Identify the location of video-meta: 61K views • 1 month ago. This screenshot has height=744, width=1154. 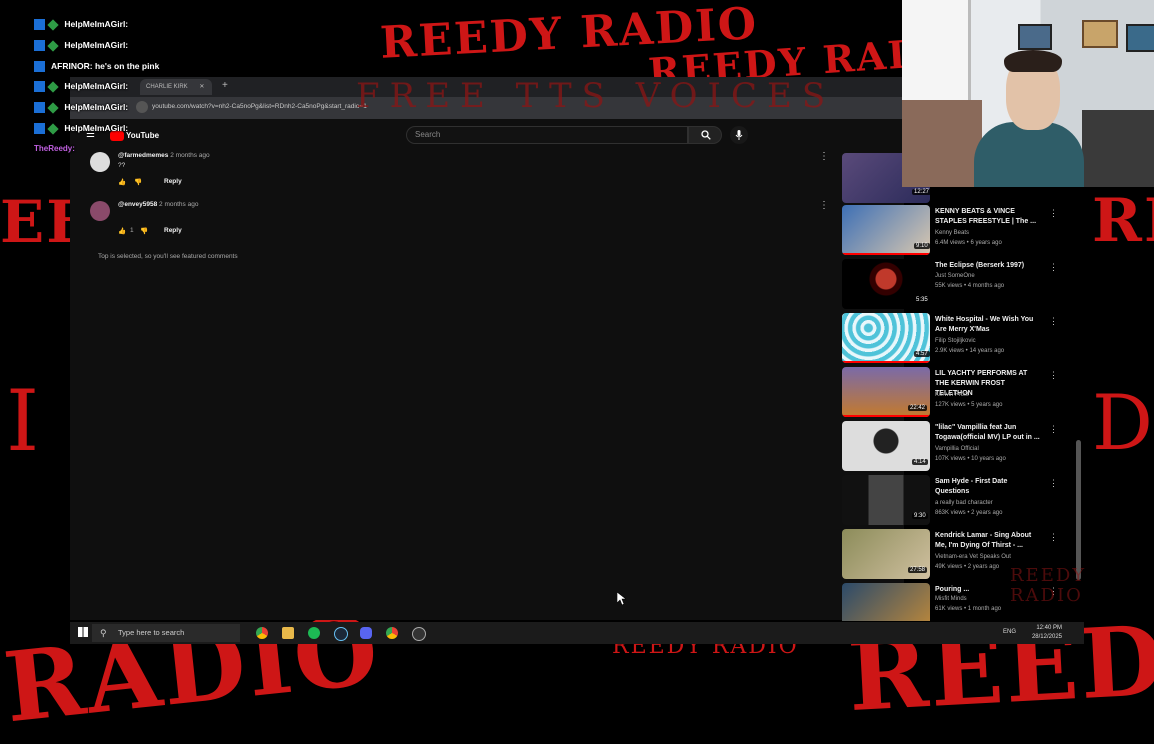
(968, 609).